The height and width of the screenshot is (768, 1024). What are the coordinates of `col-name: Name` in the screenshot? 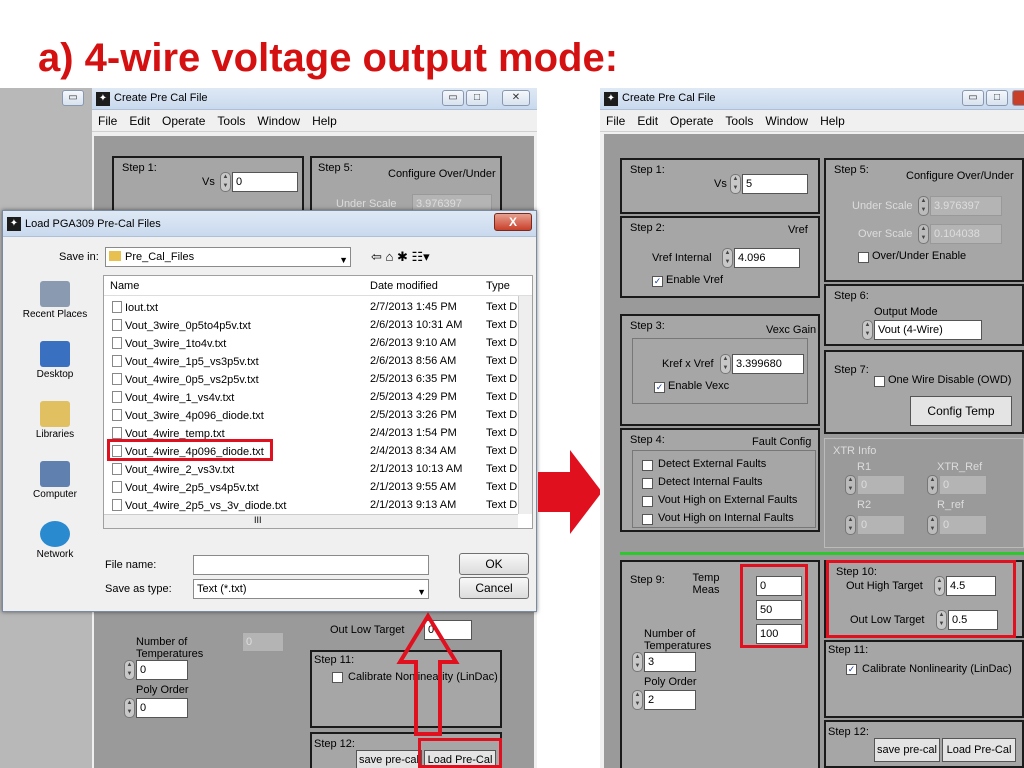 It's located at (124, 286).